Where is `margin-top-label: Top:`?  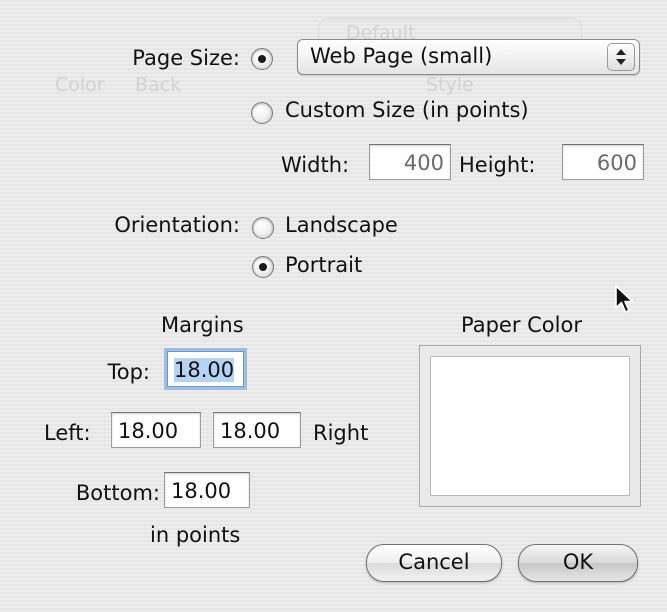
margin-top-label: Top: is located at coordinates (128, 372).